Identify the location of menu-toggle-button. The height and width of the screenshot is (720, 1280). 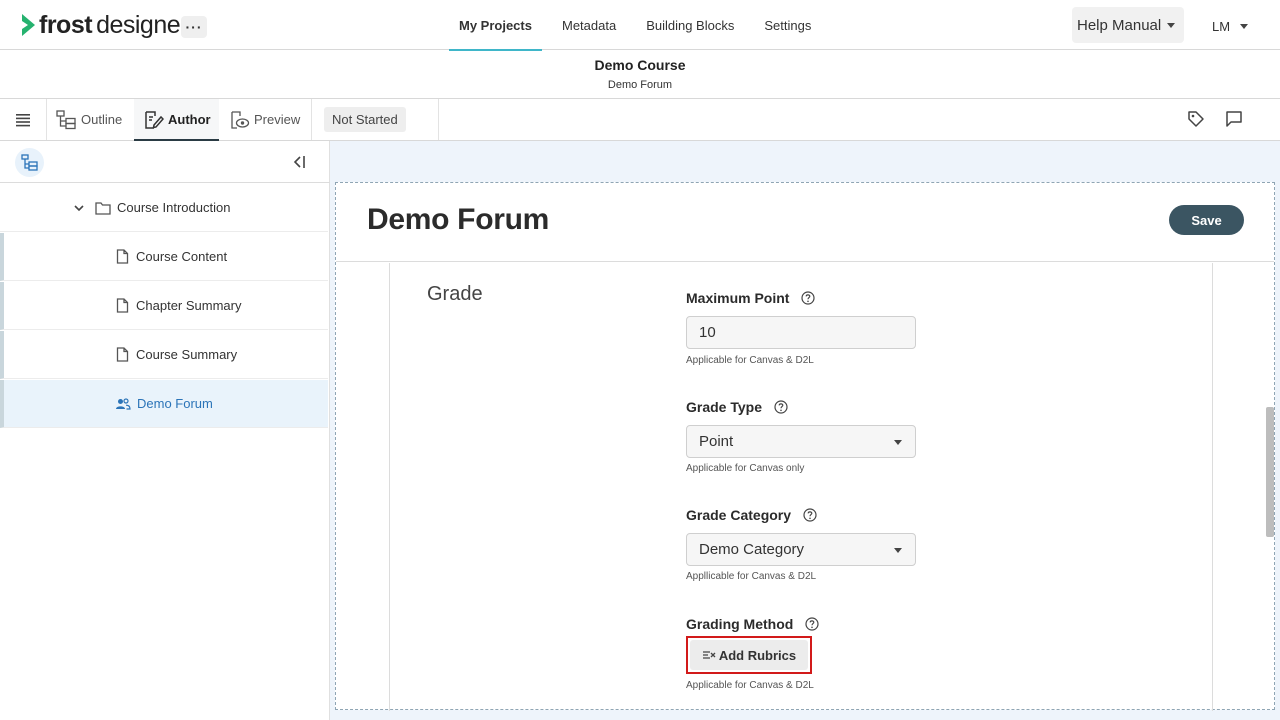
(23, 119).